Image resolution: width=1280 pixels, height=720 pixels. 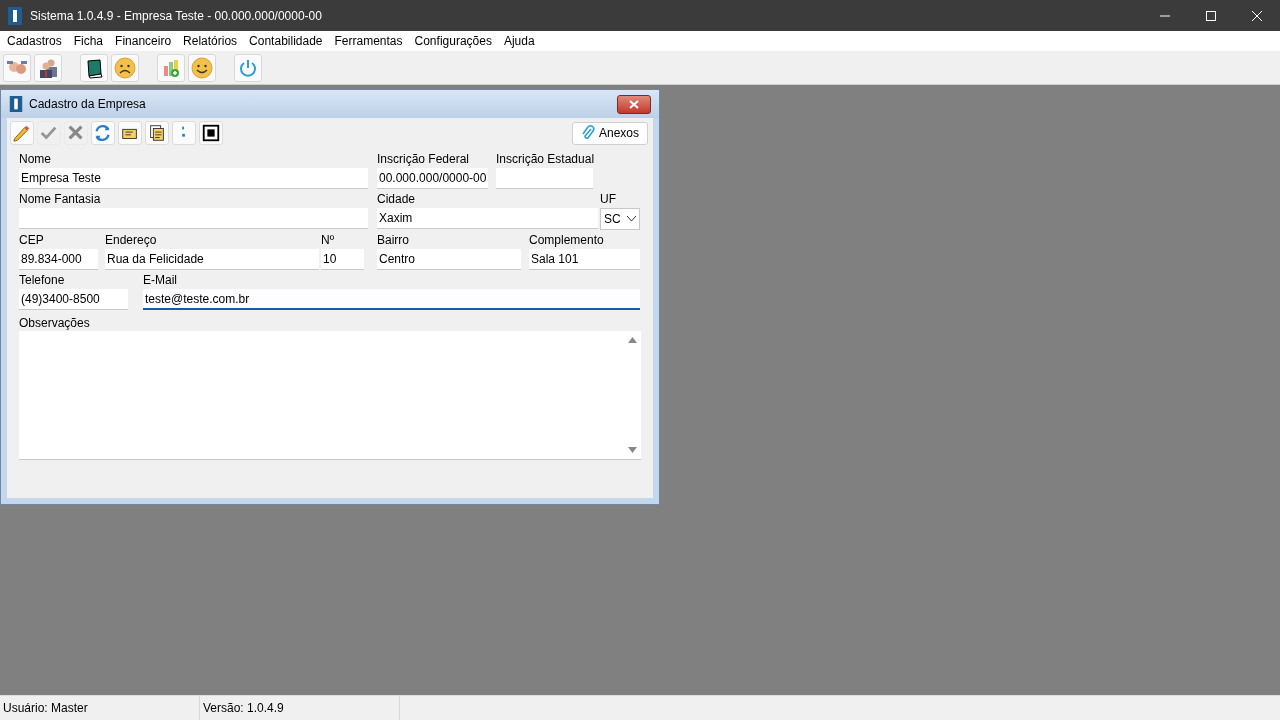 I want to click on happy-icon, so click(x=202, y=67).